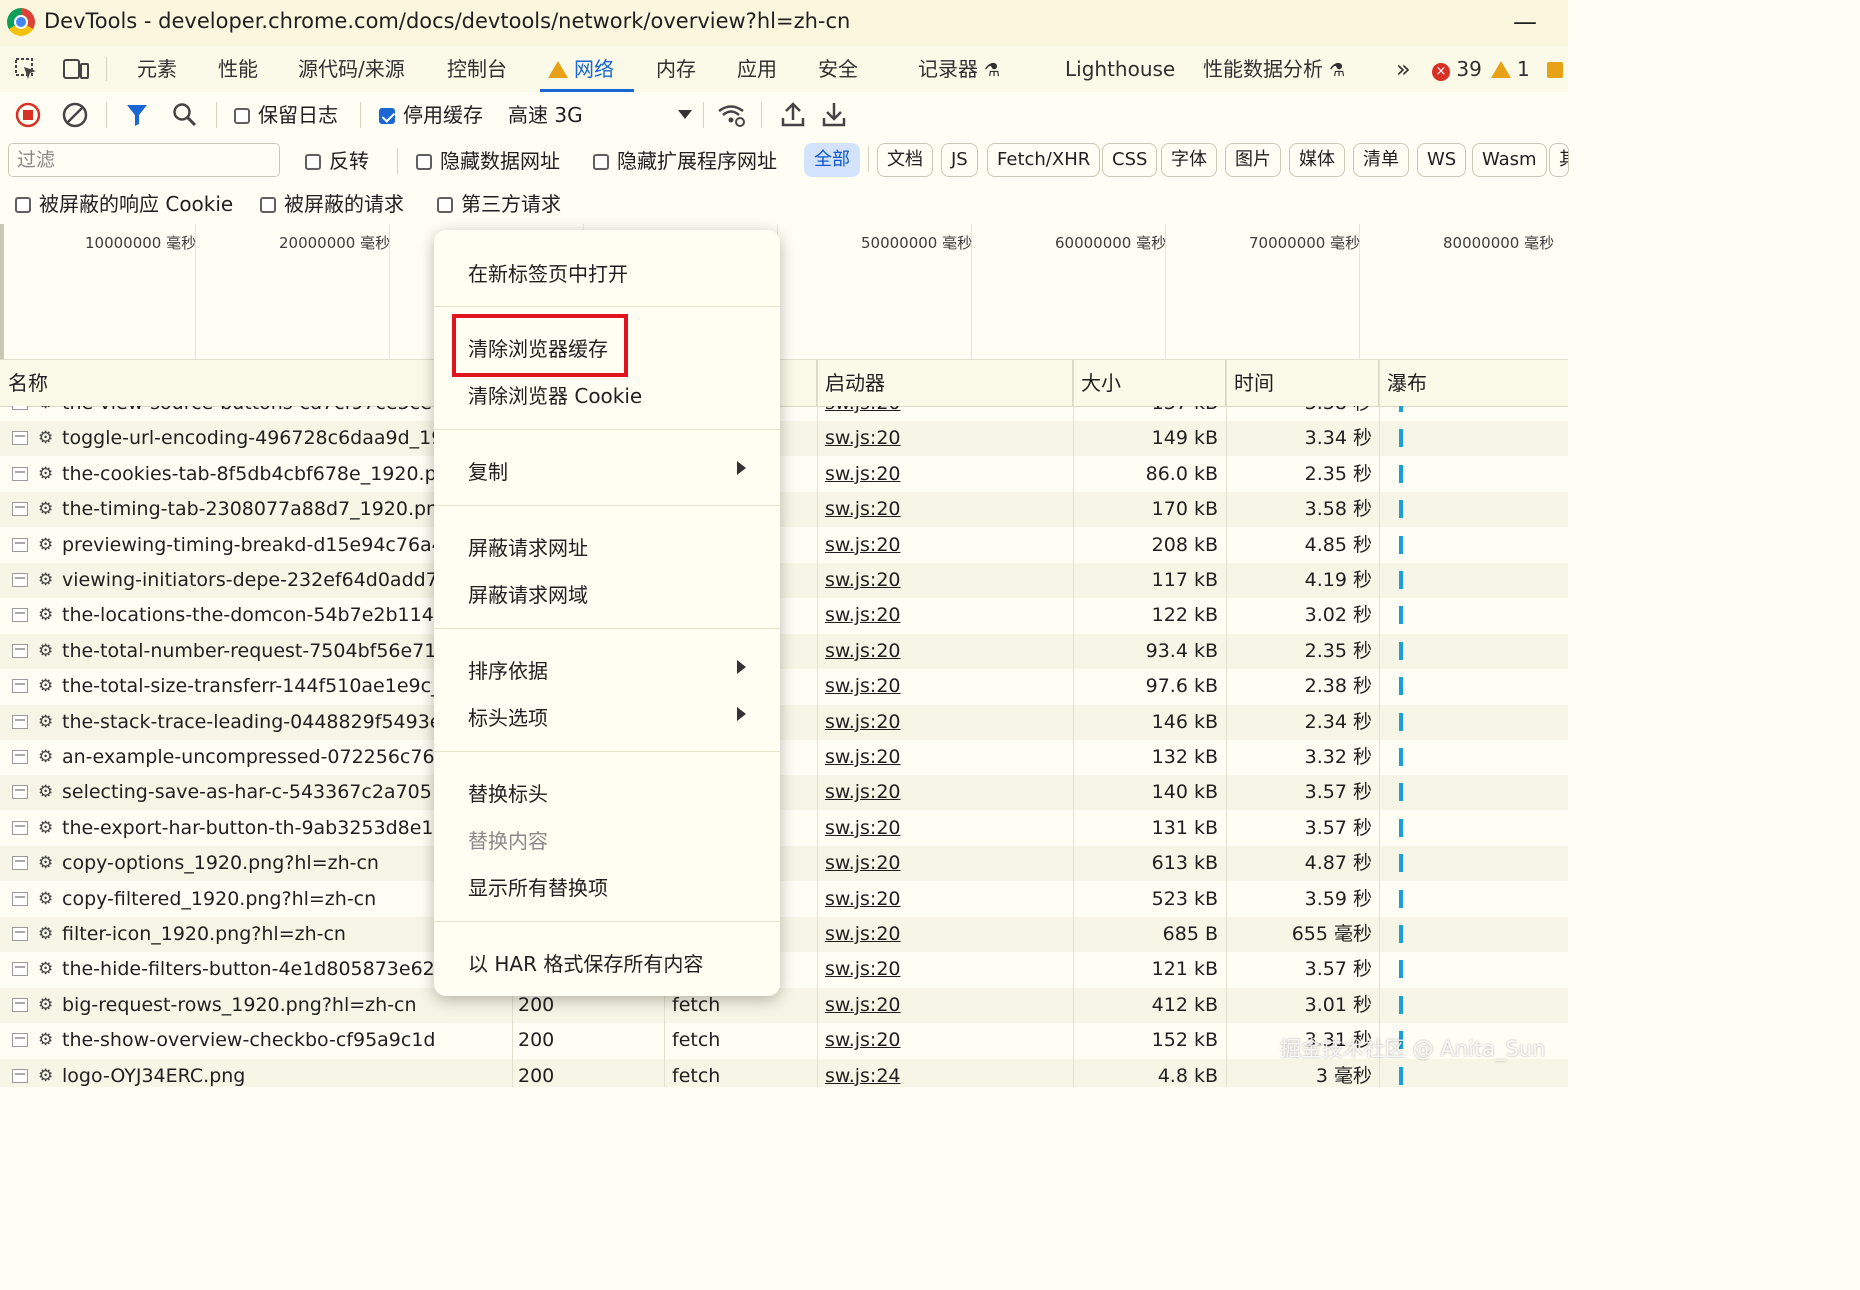  What do you see at coordinates (555, 394) in the screenshot?
I see `menu-item-clear-browser-cookies: 清除浏览器 Cookie` at bounding box center [555, 394].